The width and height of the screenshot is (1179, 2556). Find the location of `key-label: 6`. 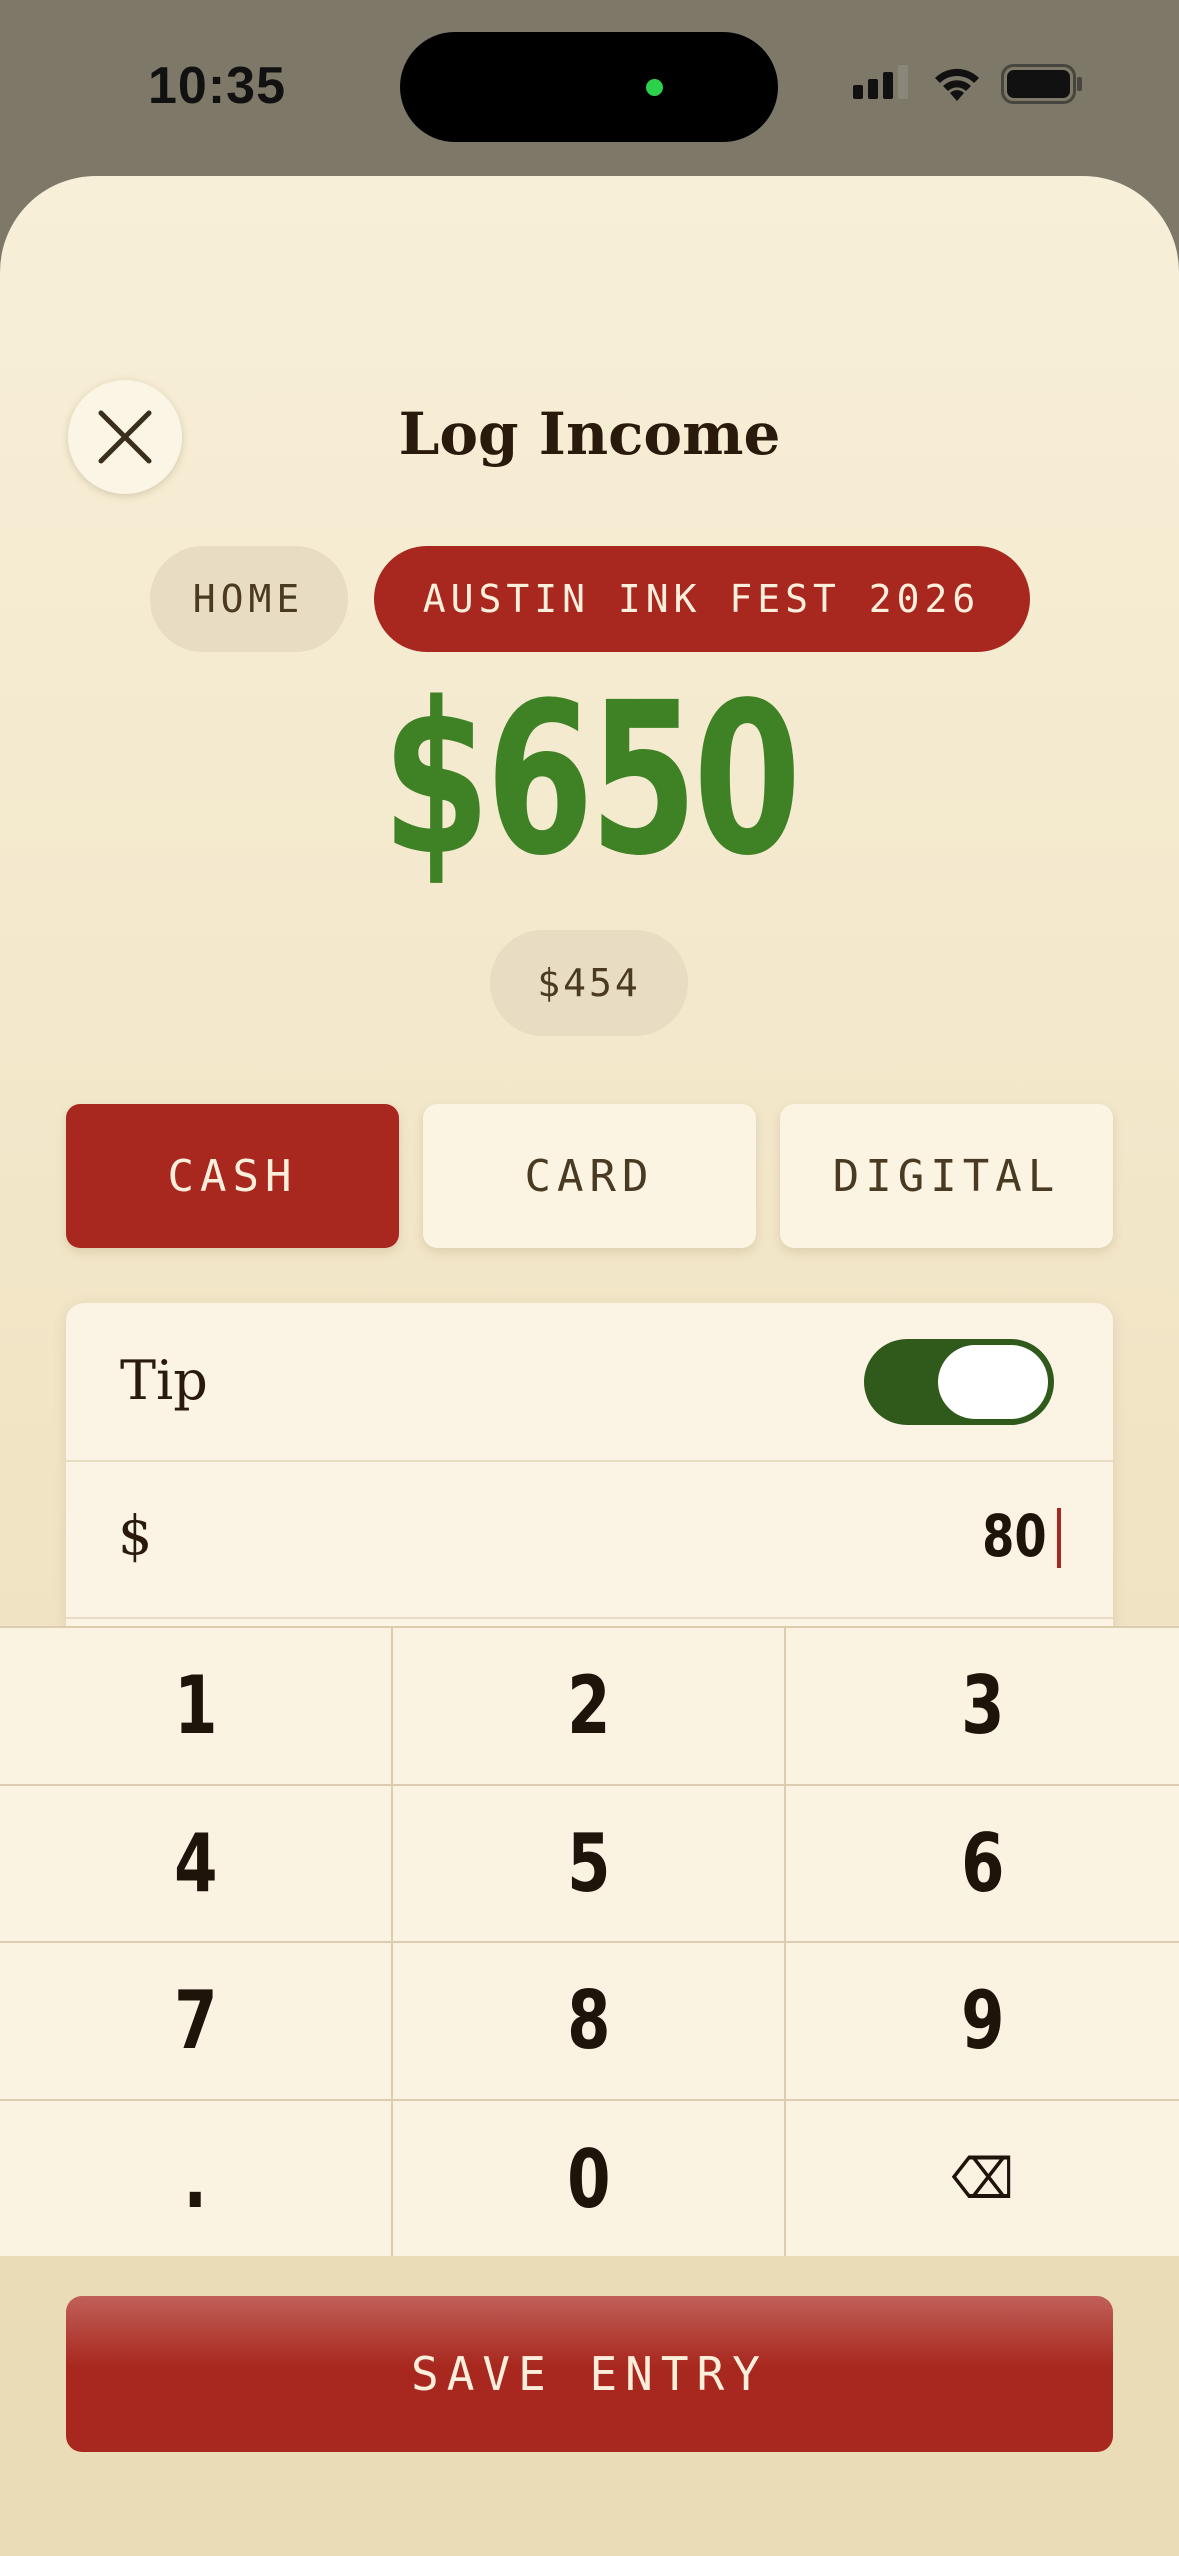

key-label: 6 is located at coordinates (982, 1863).